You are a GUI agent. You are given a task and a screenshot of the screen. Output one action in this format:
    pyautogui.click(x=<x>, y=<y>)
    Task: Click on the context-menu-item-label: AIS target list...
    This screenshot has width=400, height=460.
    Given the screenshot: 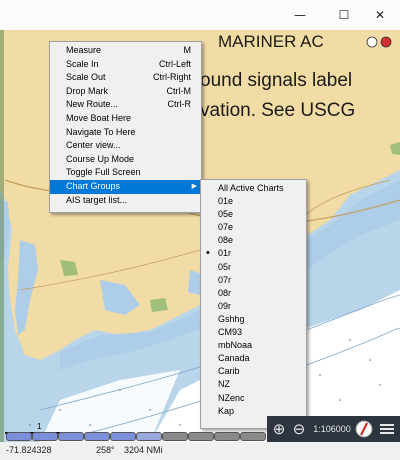 What is the action you would take?
    pyautogui.click(x=97, y=199)
    